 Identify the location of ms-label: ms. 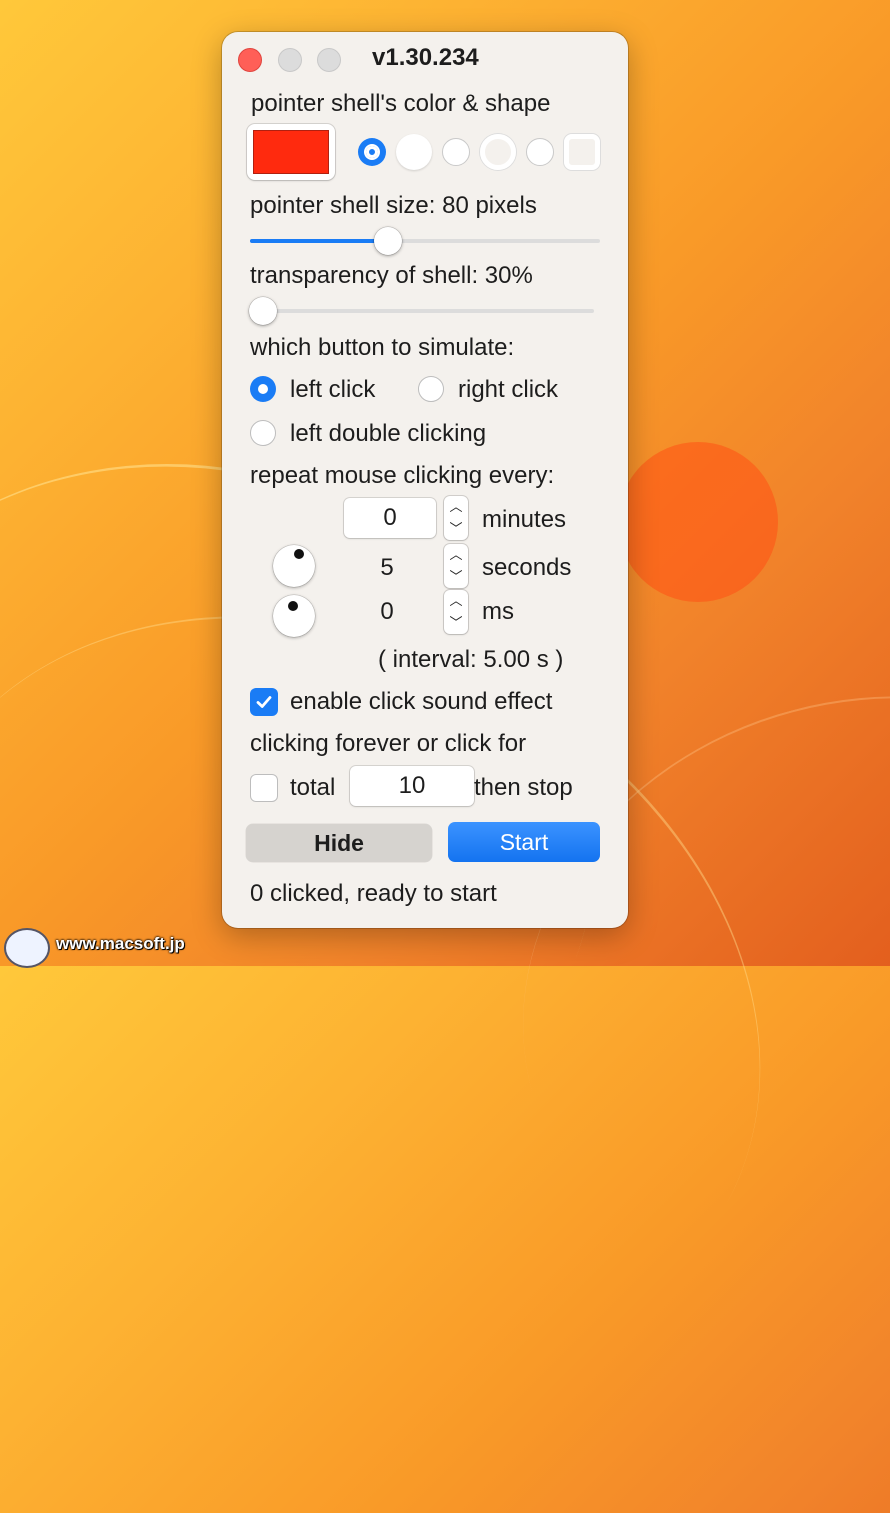
(498, 611).